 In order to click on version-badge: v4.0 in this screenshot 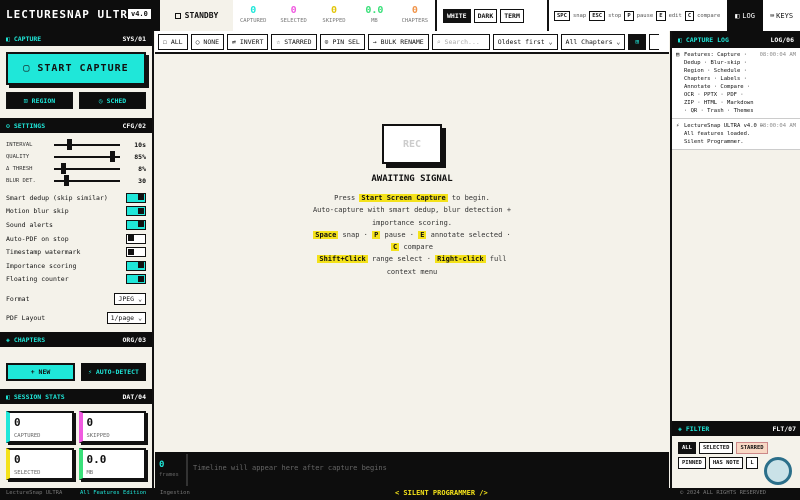, I will do `click(139, 14)`.